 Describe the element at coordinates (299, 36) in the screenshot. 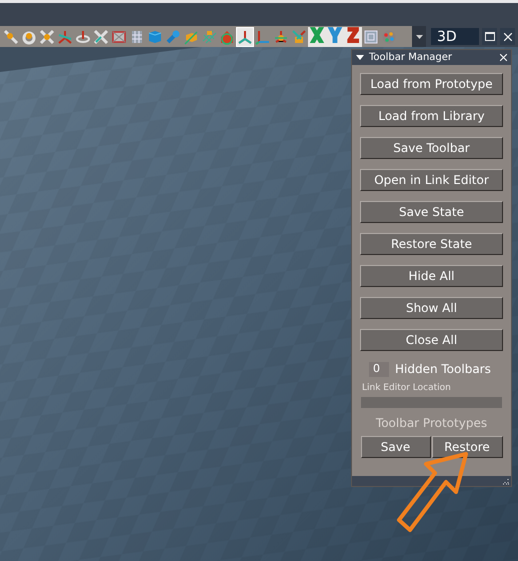

I see `arrows-icon` at that location.